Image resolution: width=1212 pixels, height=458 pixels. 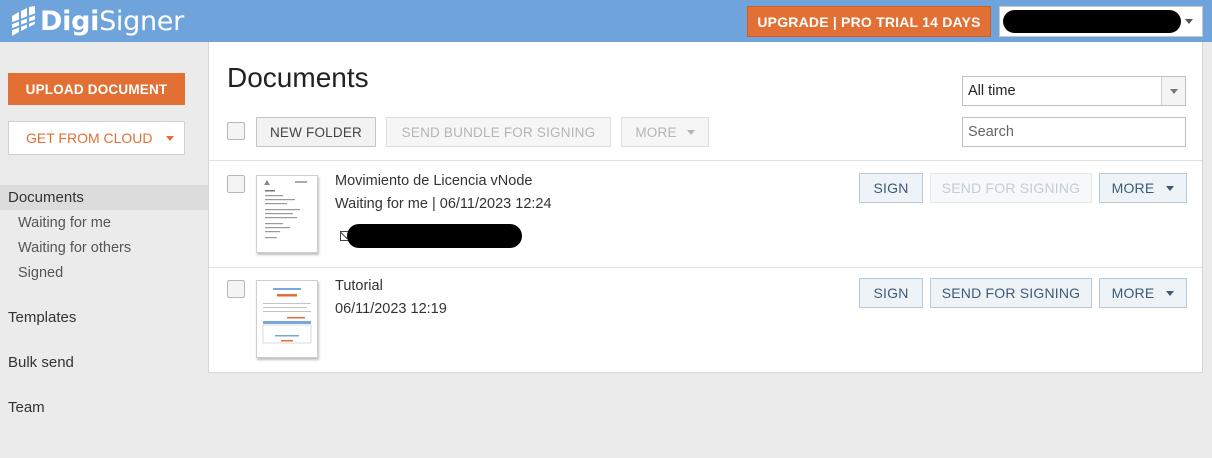 What do you see at coordinates (104, 272) in the screenshot?
I see `sidebar-item-signed: Signed` at bounding box center [104, 272].